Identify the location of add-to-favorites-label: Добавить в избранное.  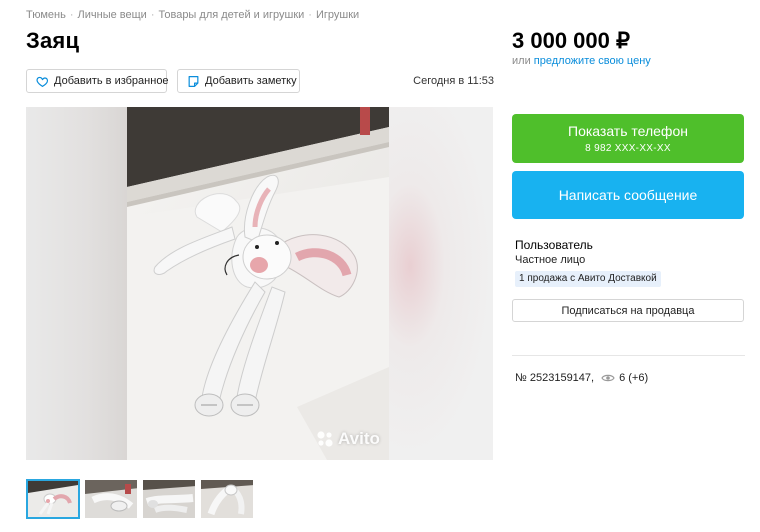
(111, 81).